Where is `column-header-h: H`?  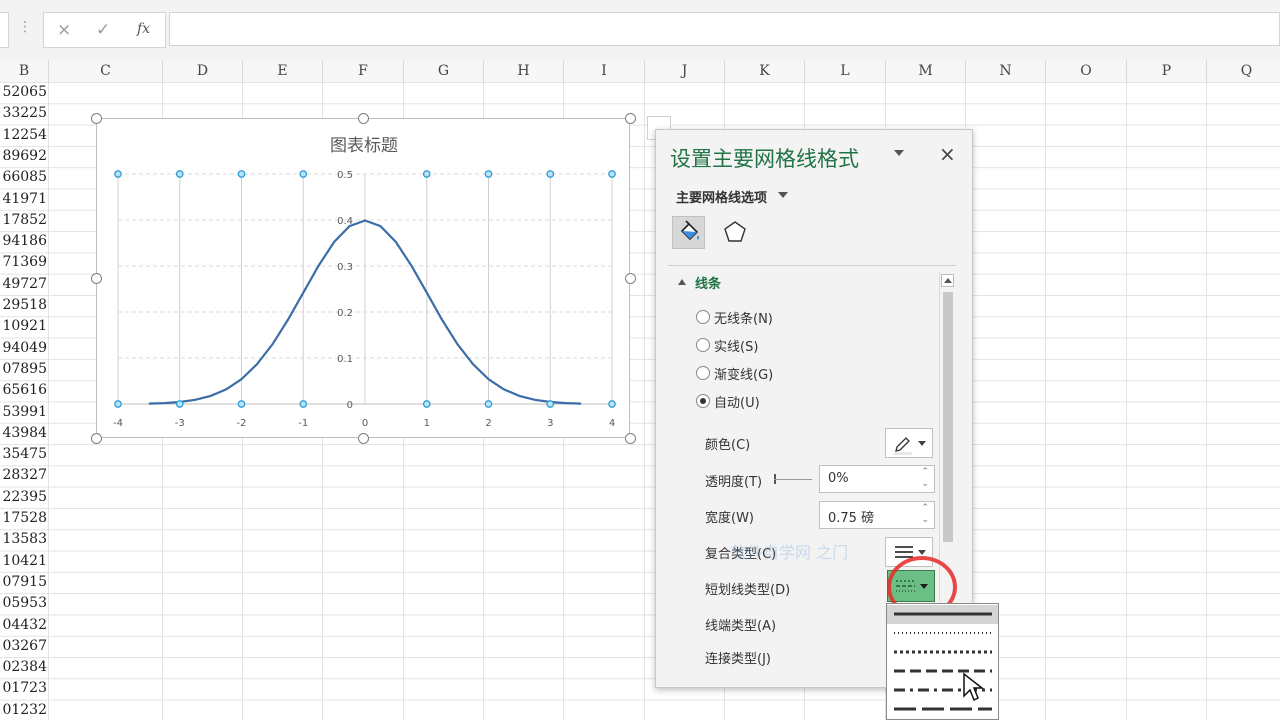 column-header-h: H is located at coordinates (524, 71).